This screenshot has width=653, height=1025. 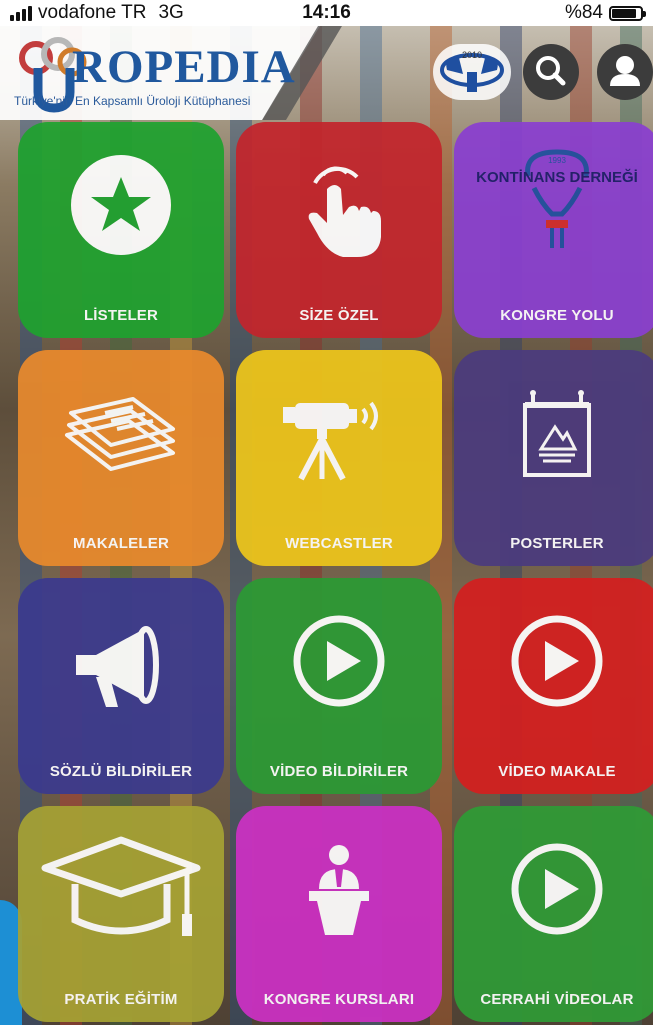 I want to click on tile-label: KONGRE YOLU, so click(x=557, y=315).